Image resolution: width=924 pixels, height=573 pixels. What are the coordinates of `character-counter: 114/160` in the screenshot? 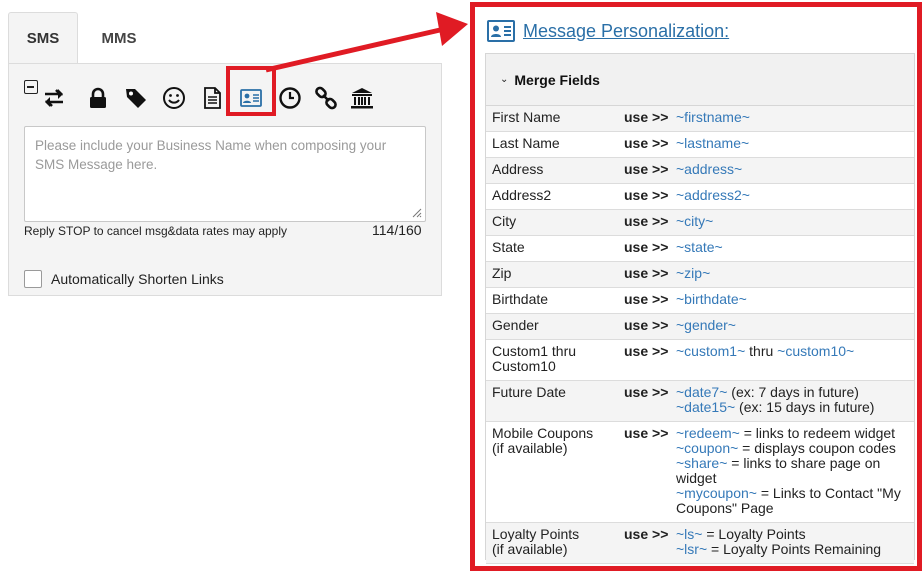 It's located at (397, 230).